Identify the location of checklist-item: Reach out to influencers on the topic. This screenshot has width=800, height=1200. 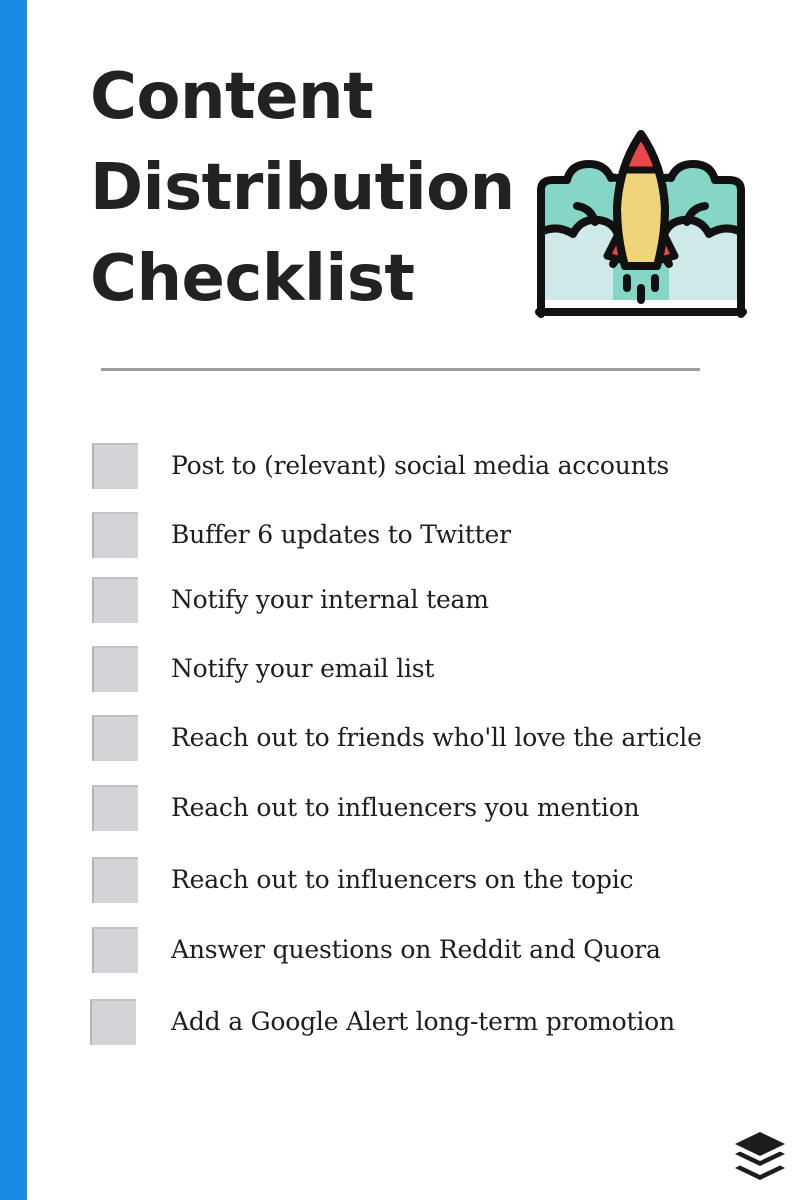
(412, 879).